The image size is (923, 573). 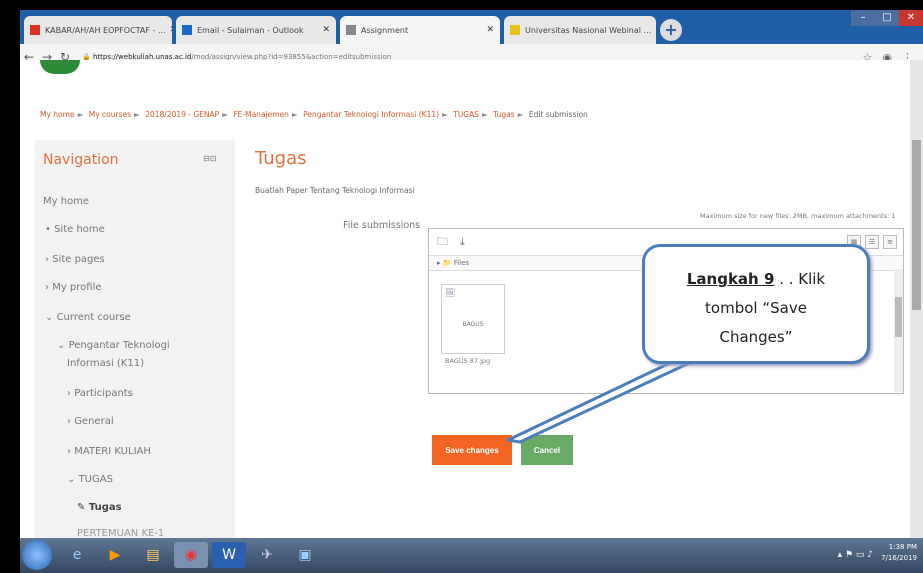 What do you see at coordinates (899, 558) in the screenshot?
I see `clock-date: 7/16/2019` at bounding box center [899, 558].